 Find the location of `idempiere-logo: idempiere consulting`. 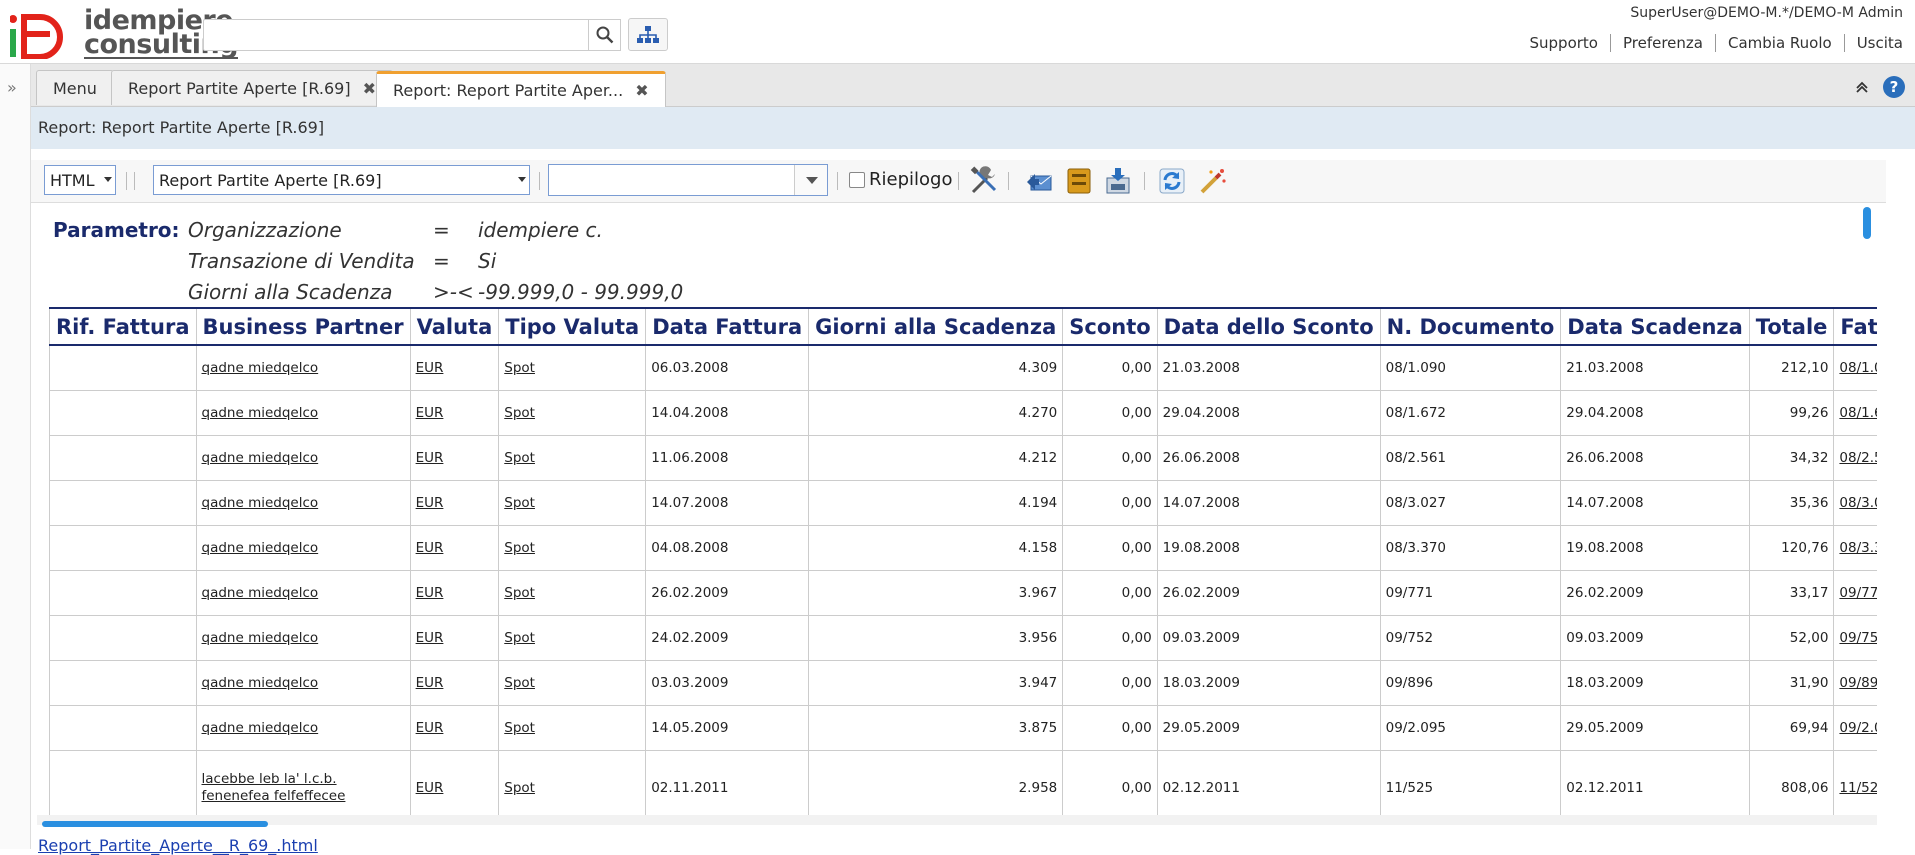

idempiere-logo: idempiere consulting is located at coordinates (105, 35).